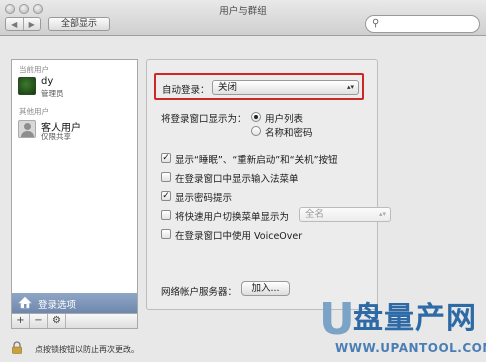  What do you see at coordinates (79, 24) in the screenshot?
I see `show-all-button: 全部显示` at bounding box center [79, 24].